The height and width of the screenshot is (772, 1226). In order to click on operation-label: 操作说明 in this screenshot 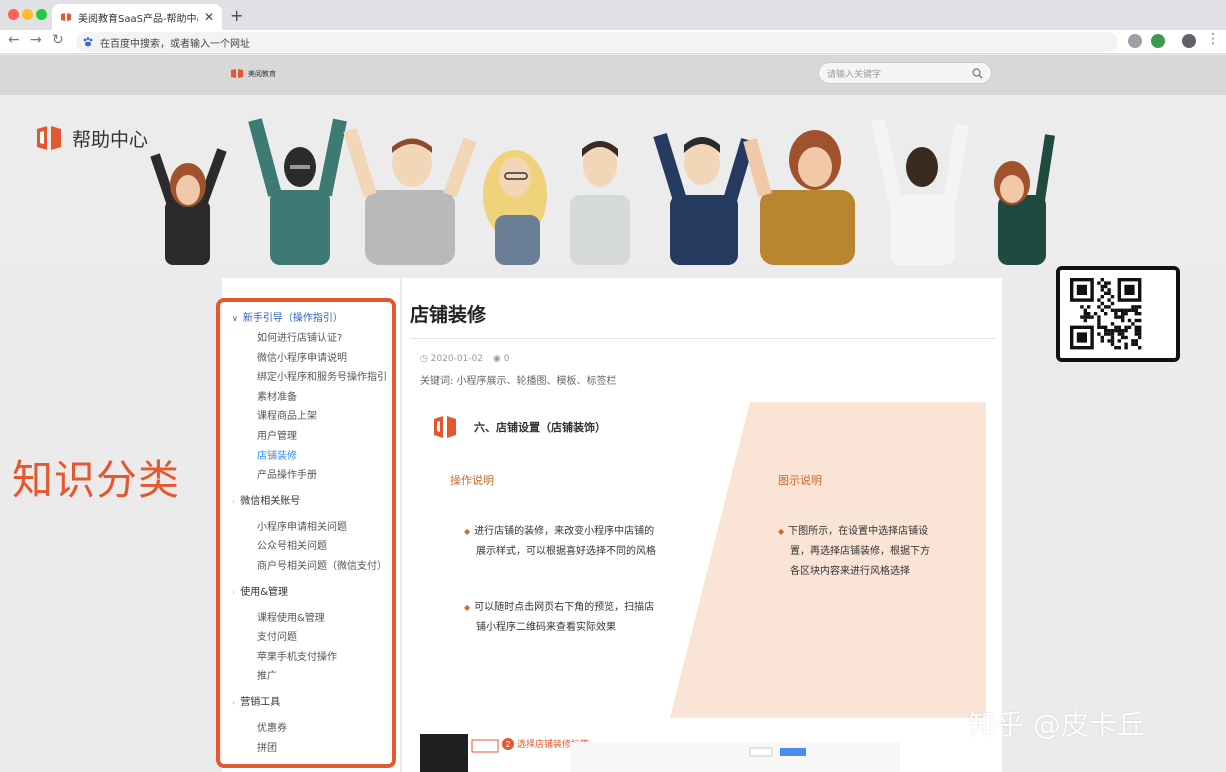, I will do `click(472, 480)`.